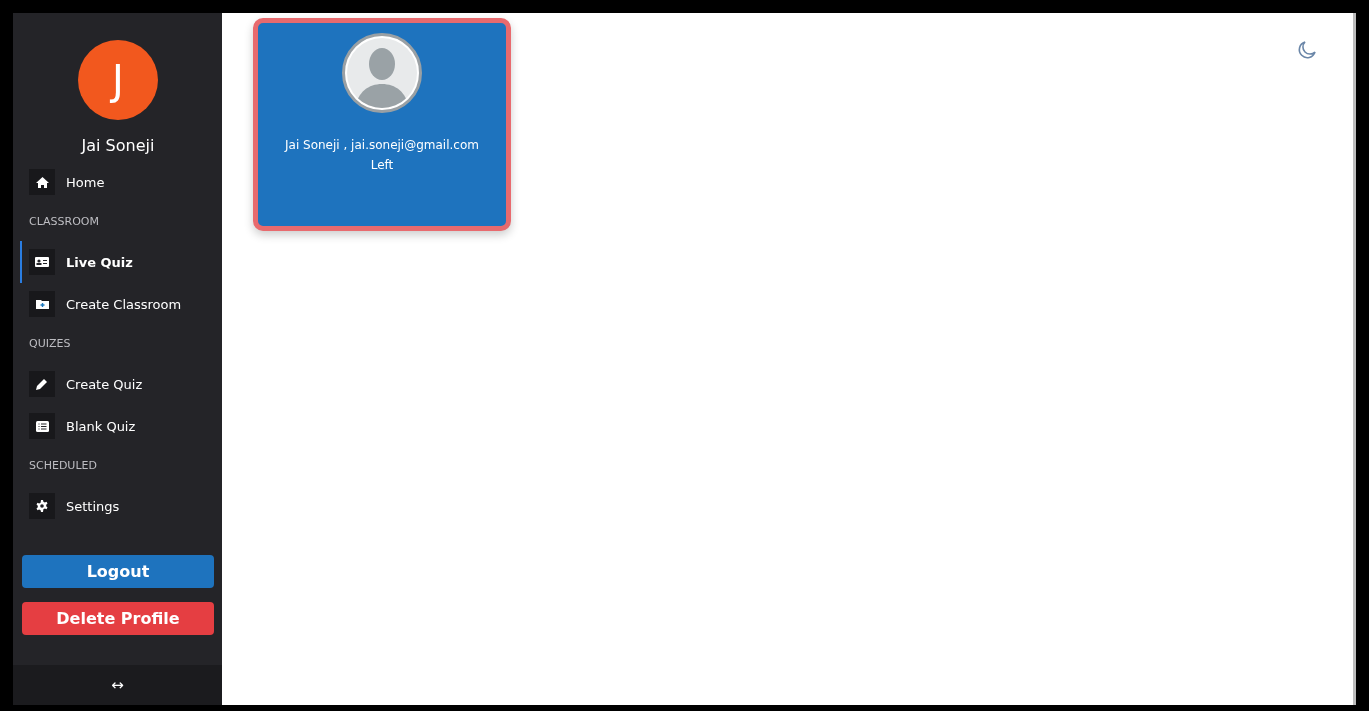  I want to click on section-header: SCHEDULED, so click(63, 466).